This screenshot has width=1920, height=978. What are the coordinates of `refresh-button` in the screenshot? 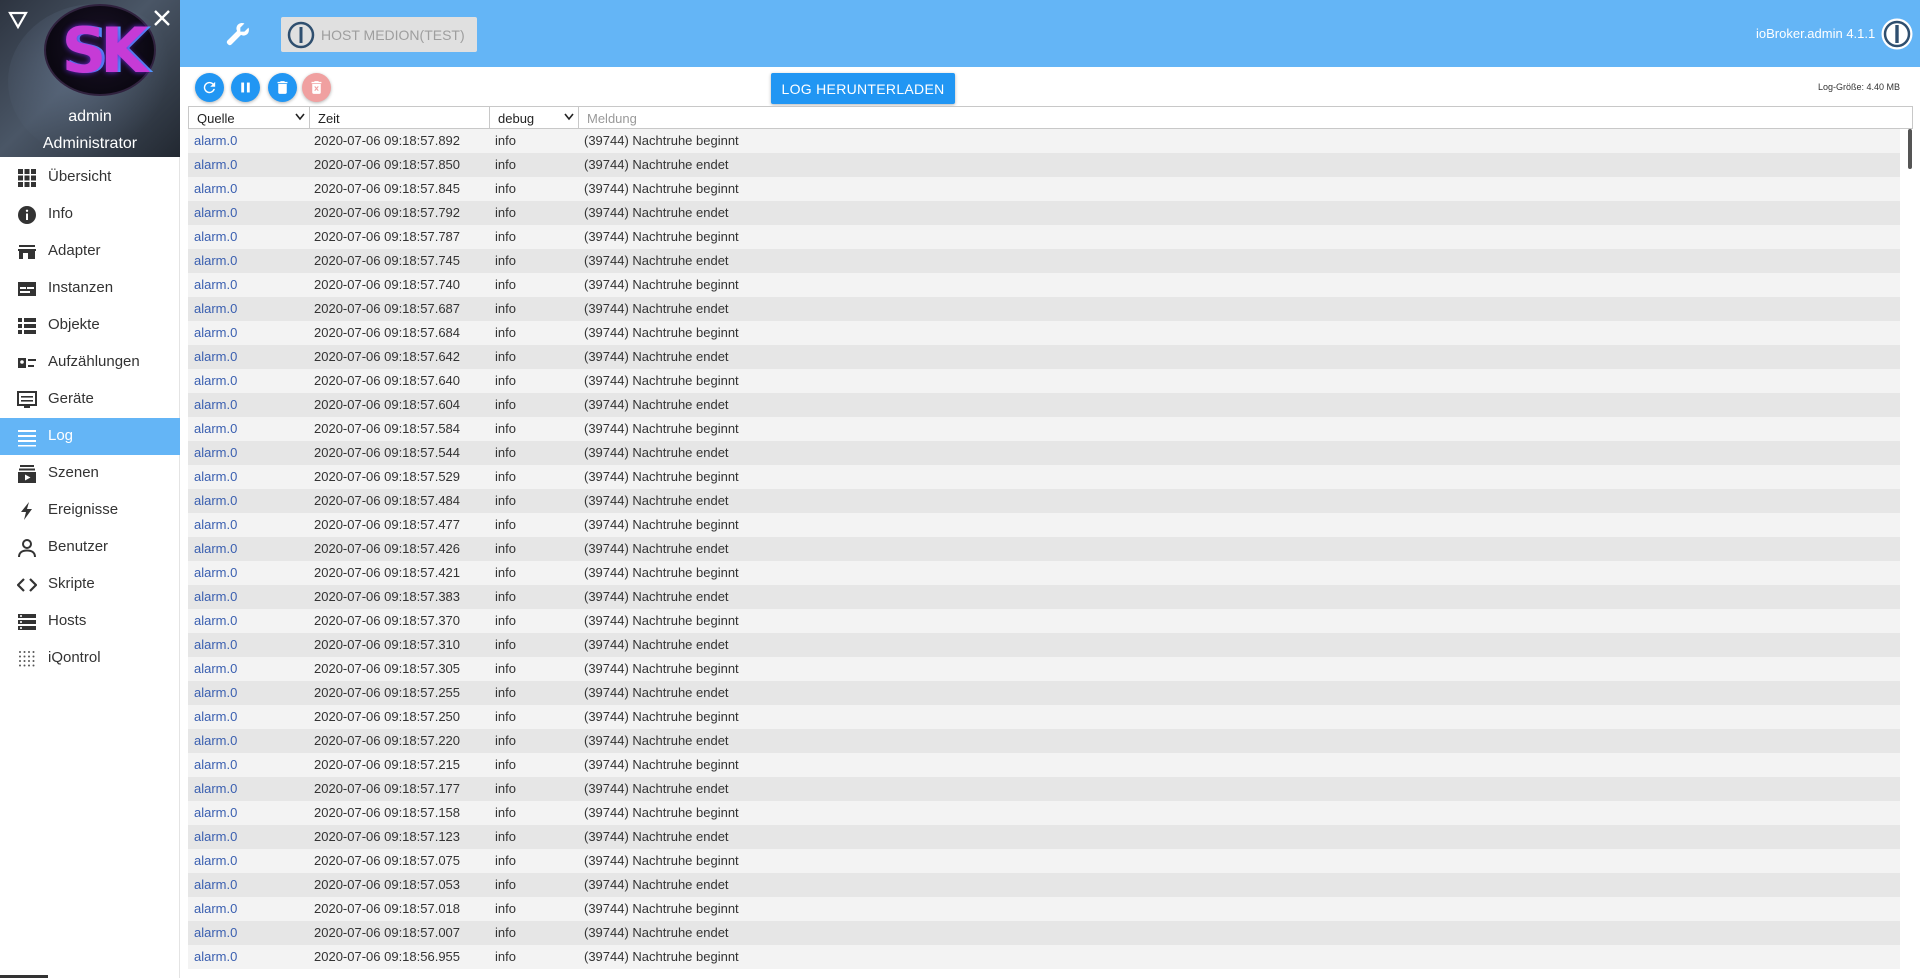 It's located at (209, 87).